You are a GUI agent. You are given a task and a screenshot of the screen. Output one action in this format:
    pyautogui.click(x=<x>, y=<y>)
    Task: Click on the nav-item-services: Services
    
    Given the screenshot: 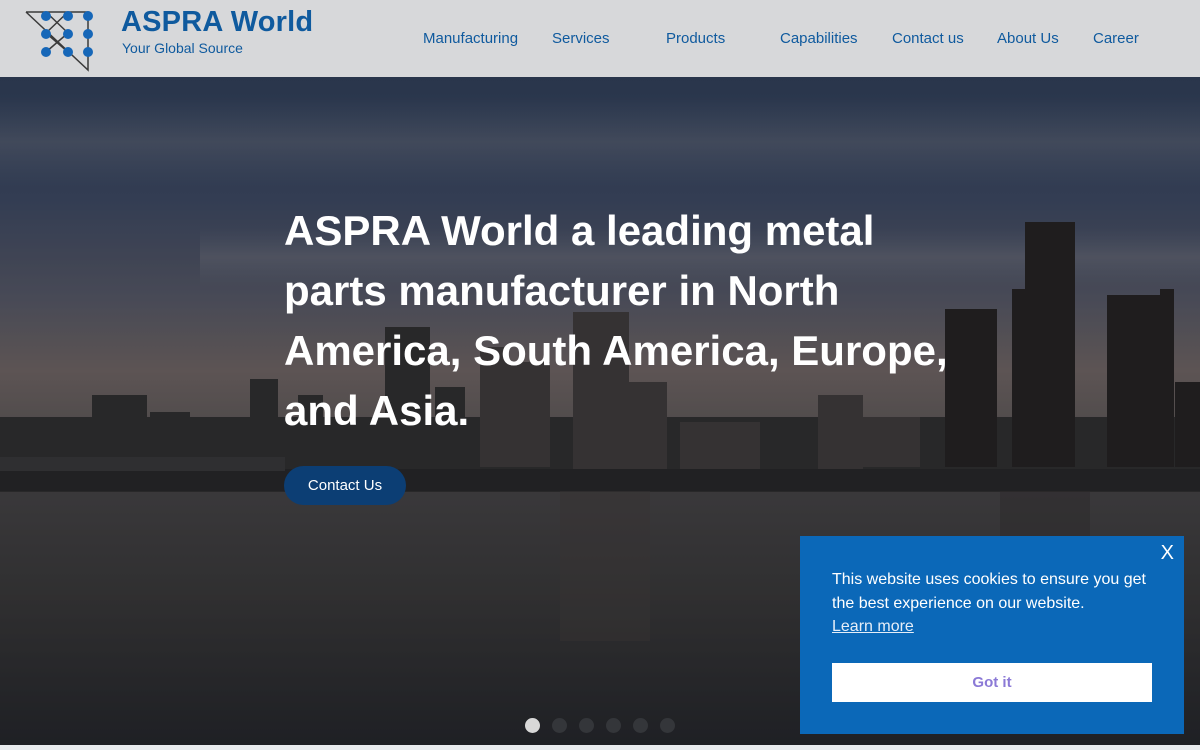 What is the action you would take?
    pyautogui.click(x=581, y=38)
    